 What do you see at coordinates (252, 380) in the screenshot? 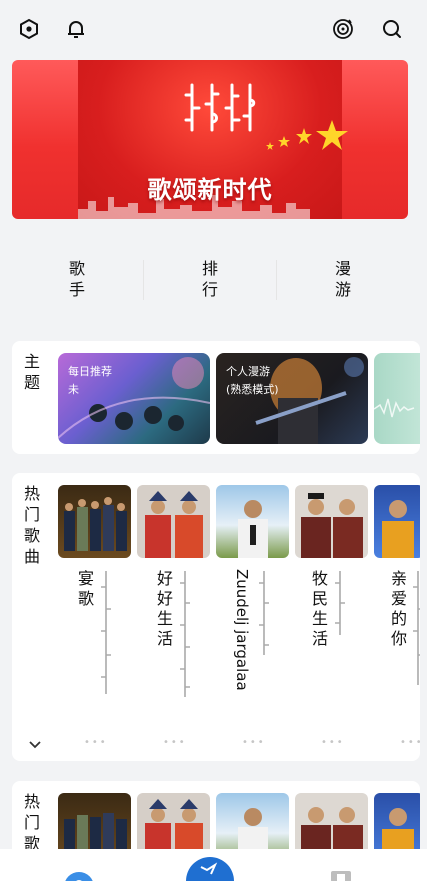
I see `tile-caption: 个人漫游 (熟悉模式)` at bounding box center [252, 380].